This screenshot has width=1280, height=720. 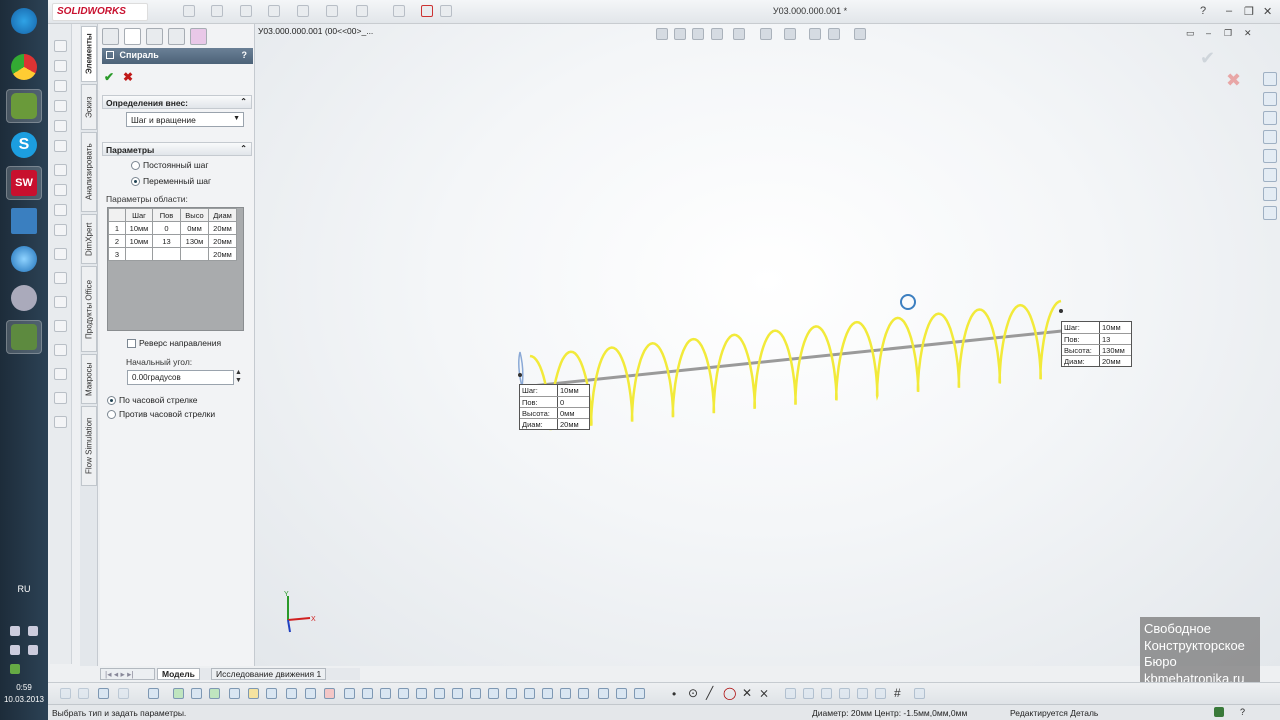 What do you see at coordinates (680, 34) in the screenshot?
I see `zoom-area-icon` at bounding box center [680, 34].